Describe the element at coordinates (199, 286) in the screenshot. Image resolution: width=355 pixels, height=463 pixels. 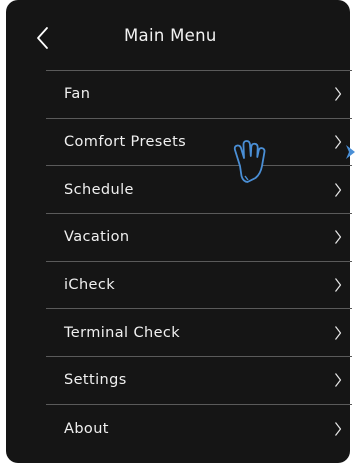
I see `menu-item-icheck: iCheck` at that location.